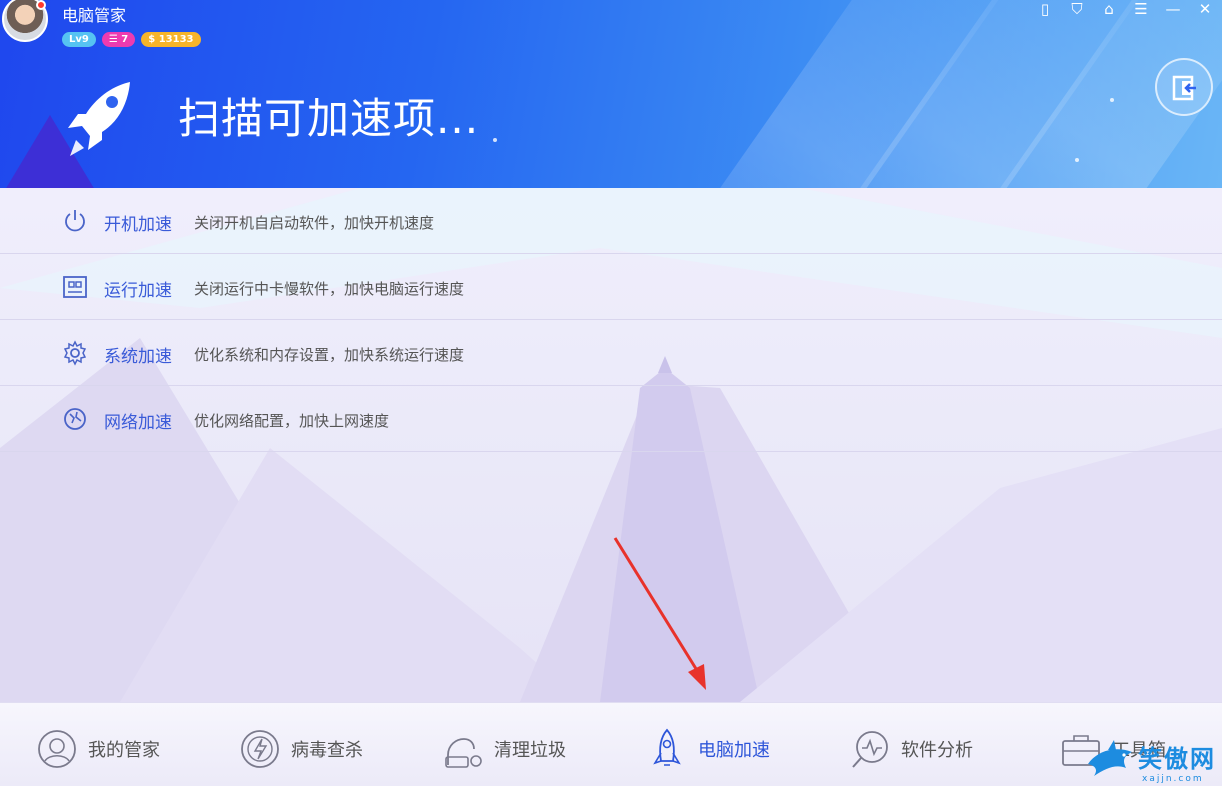 Image resolution: width=1222 pixels, height=786 pixels. What do you see at coordinates (138, 423) in the screenshot?
I see `item-title: 网络加速` at bounding box center [138, 423].